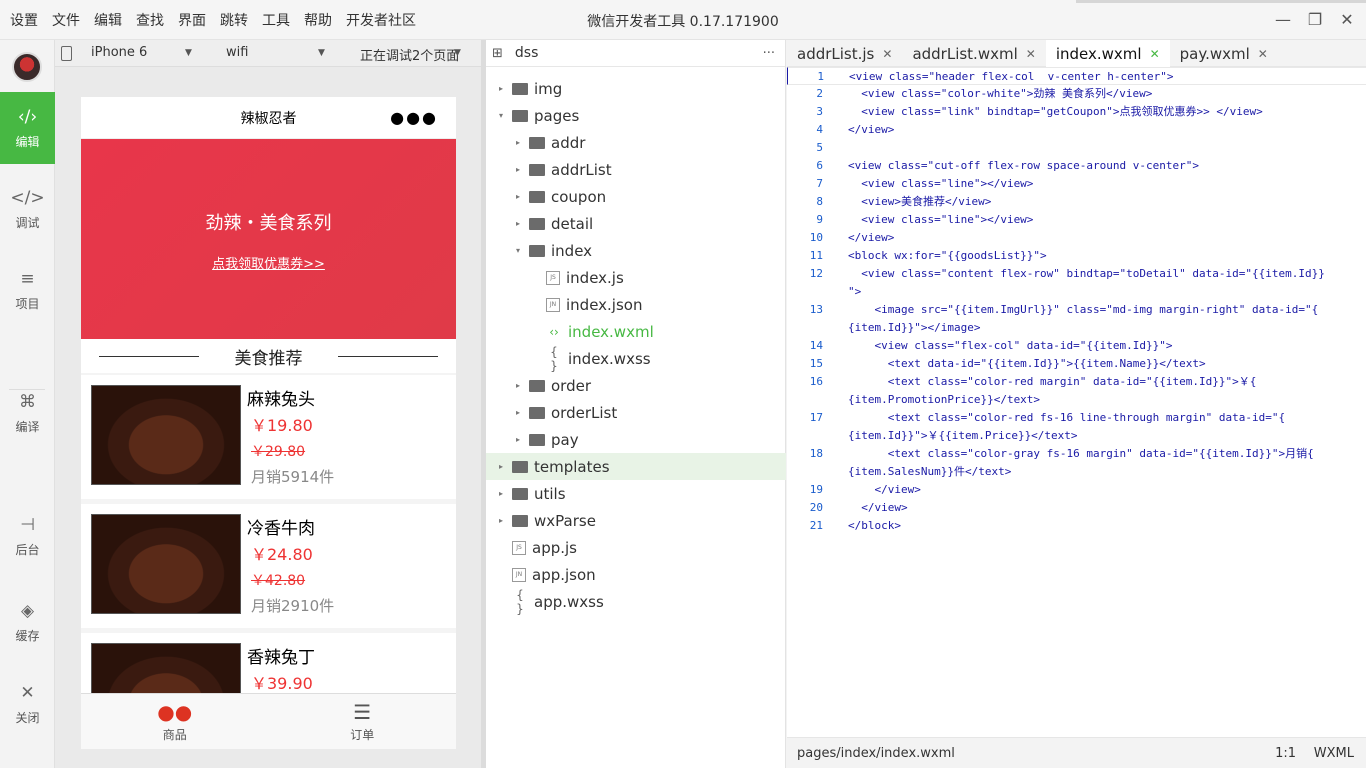  I want to click on menu-item: 文件, so click(66, 20).